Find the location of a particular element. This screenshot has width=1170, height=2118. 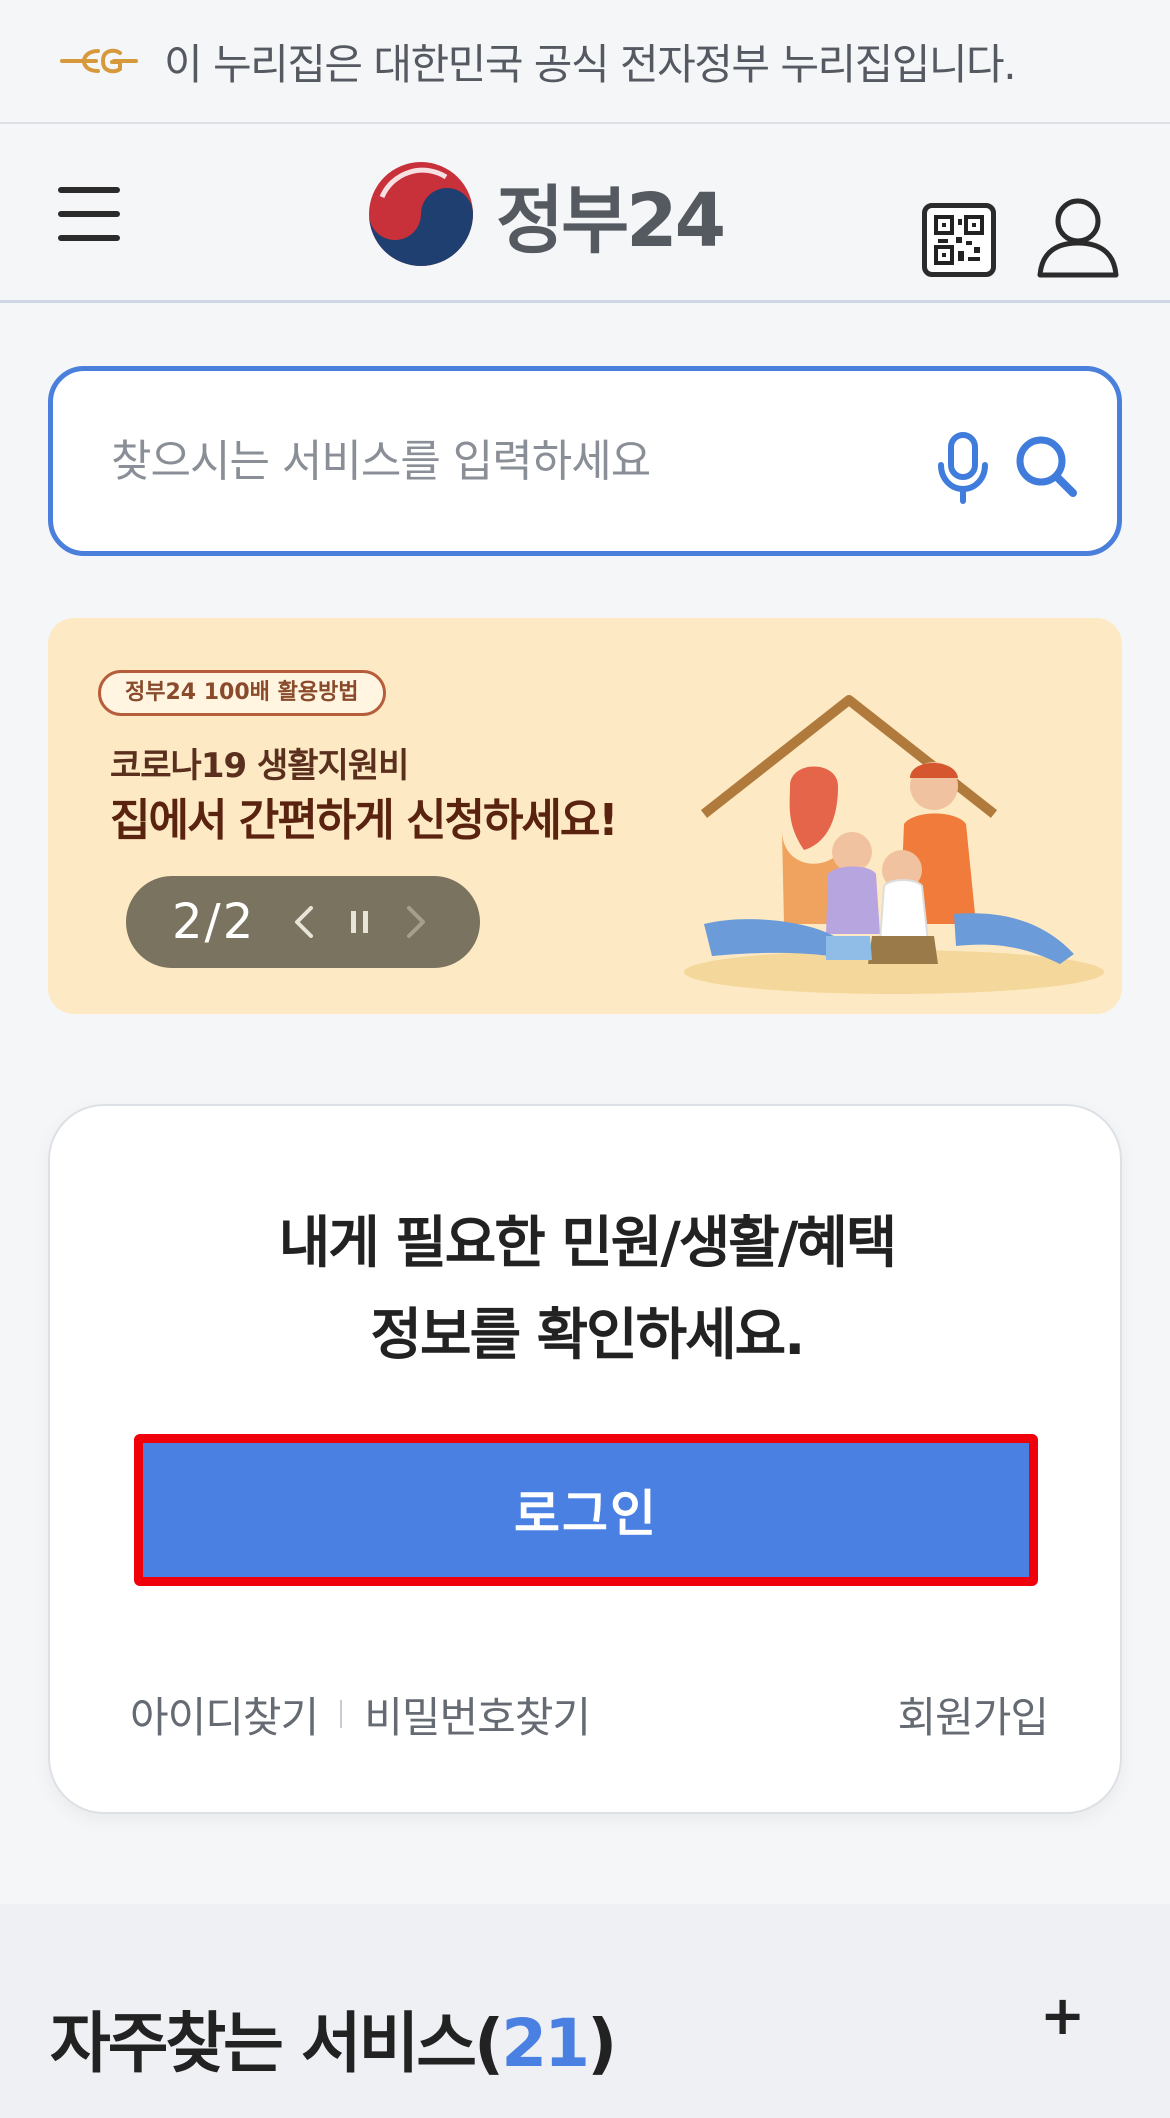

frequent-services-label: 자주찾는 서비스 is located at coordinates (263, 2043).